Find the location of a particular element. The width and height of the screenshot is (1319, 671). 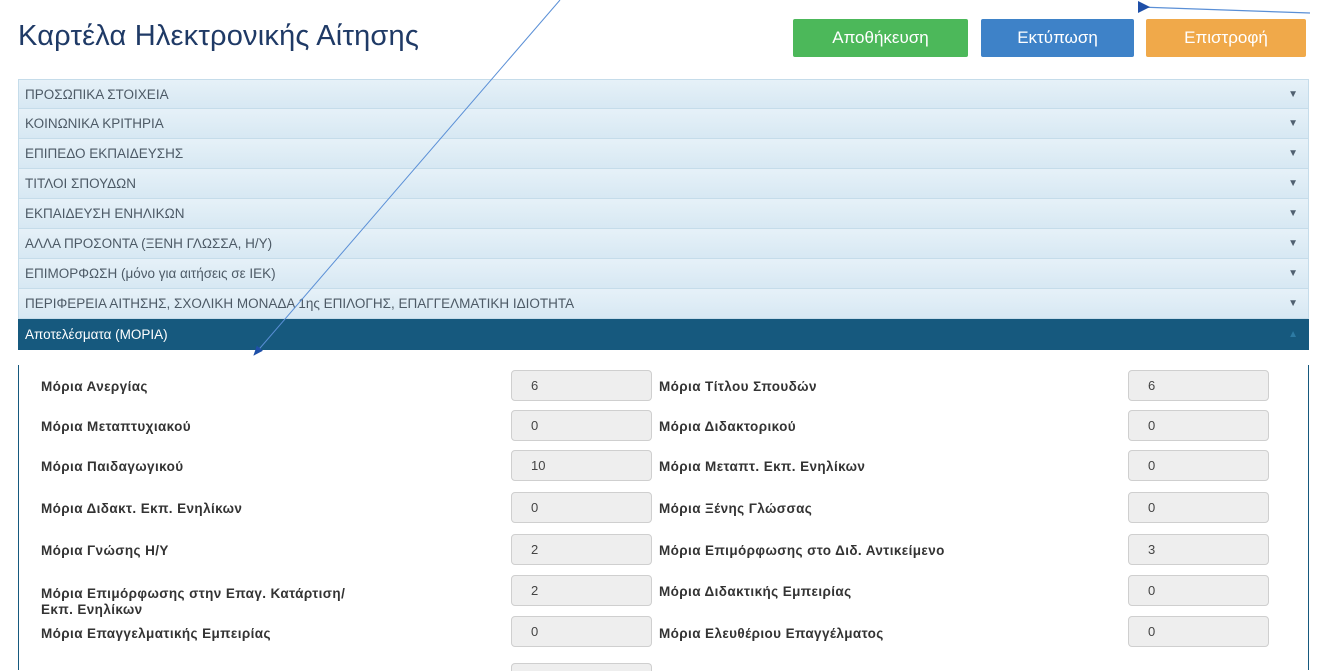

section-adult-education: ΕΚΠΑΙΔΕΥΣΗ ΕΝΗΛΙΚΩΝ ▼ is located at coordinates (663, 214).